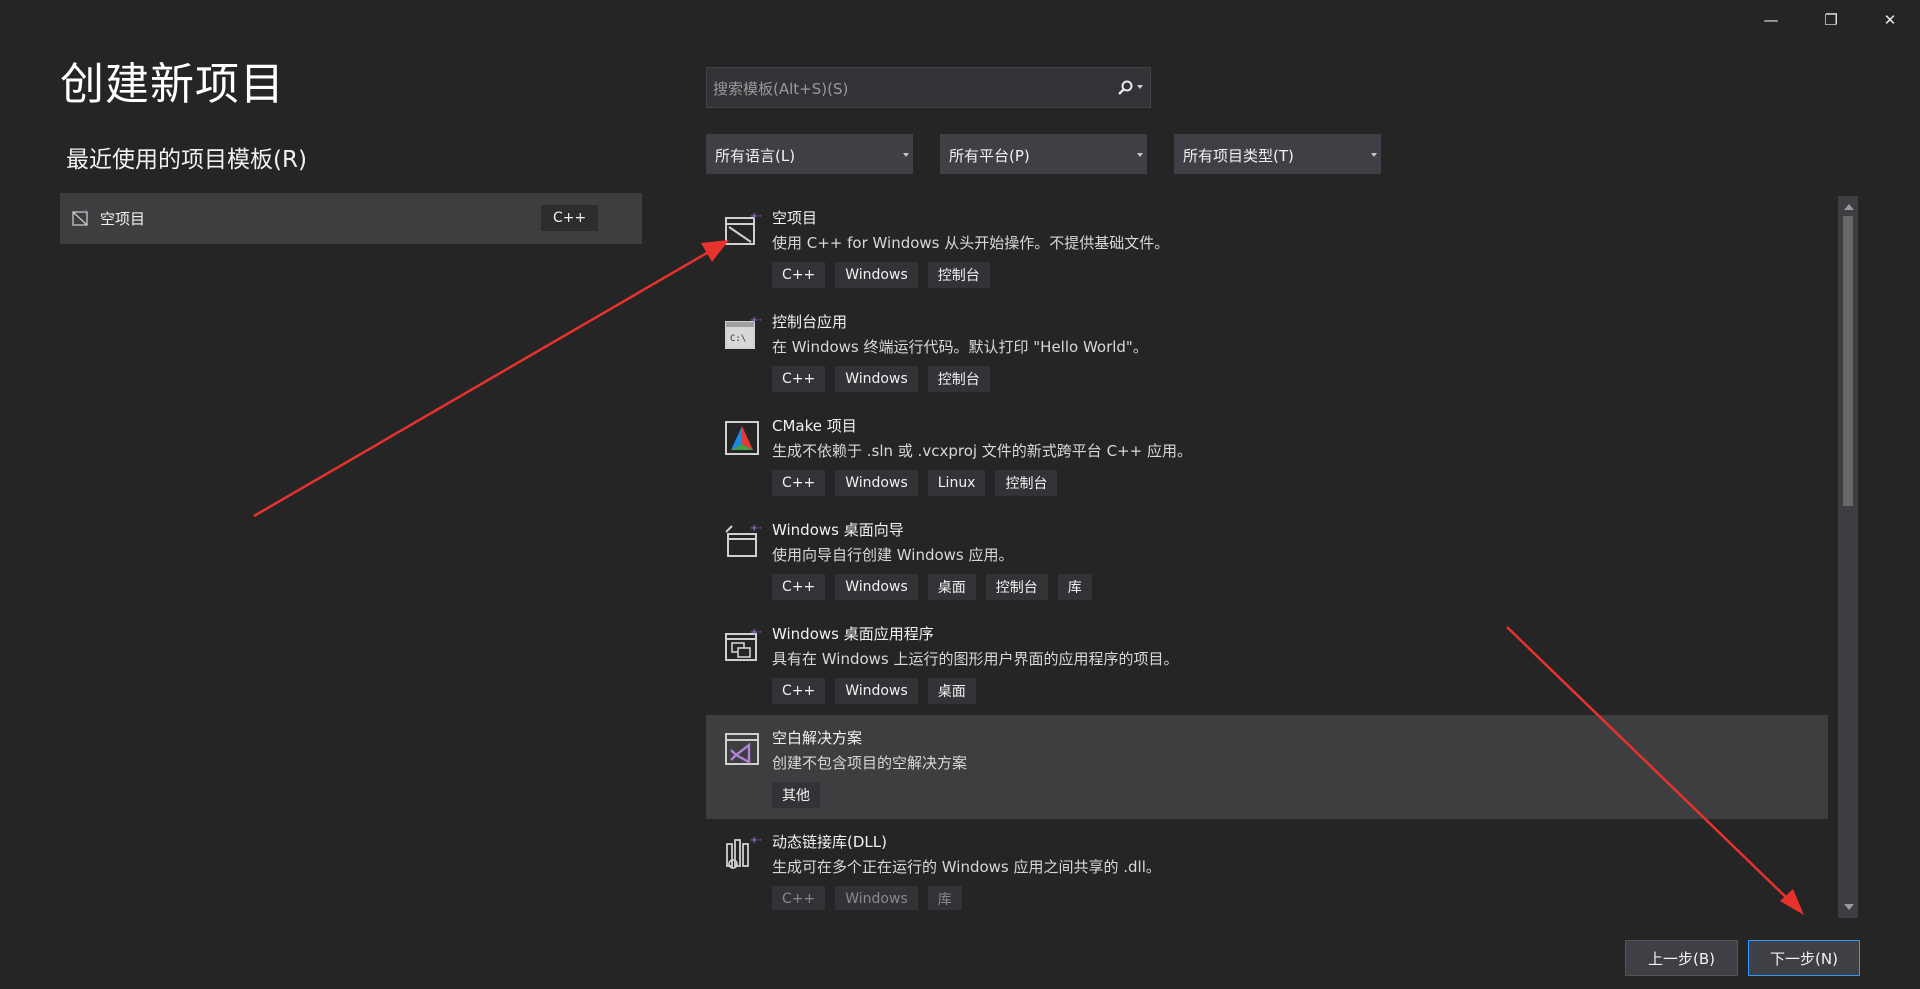  Describe the element at coordinates (1140, 87) in the screenshot. I see `search-options-chevron-icon` at that location.